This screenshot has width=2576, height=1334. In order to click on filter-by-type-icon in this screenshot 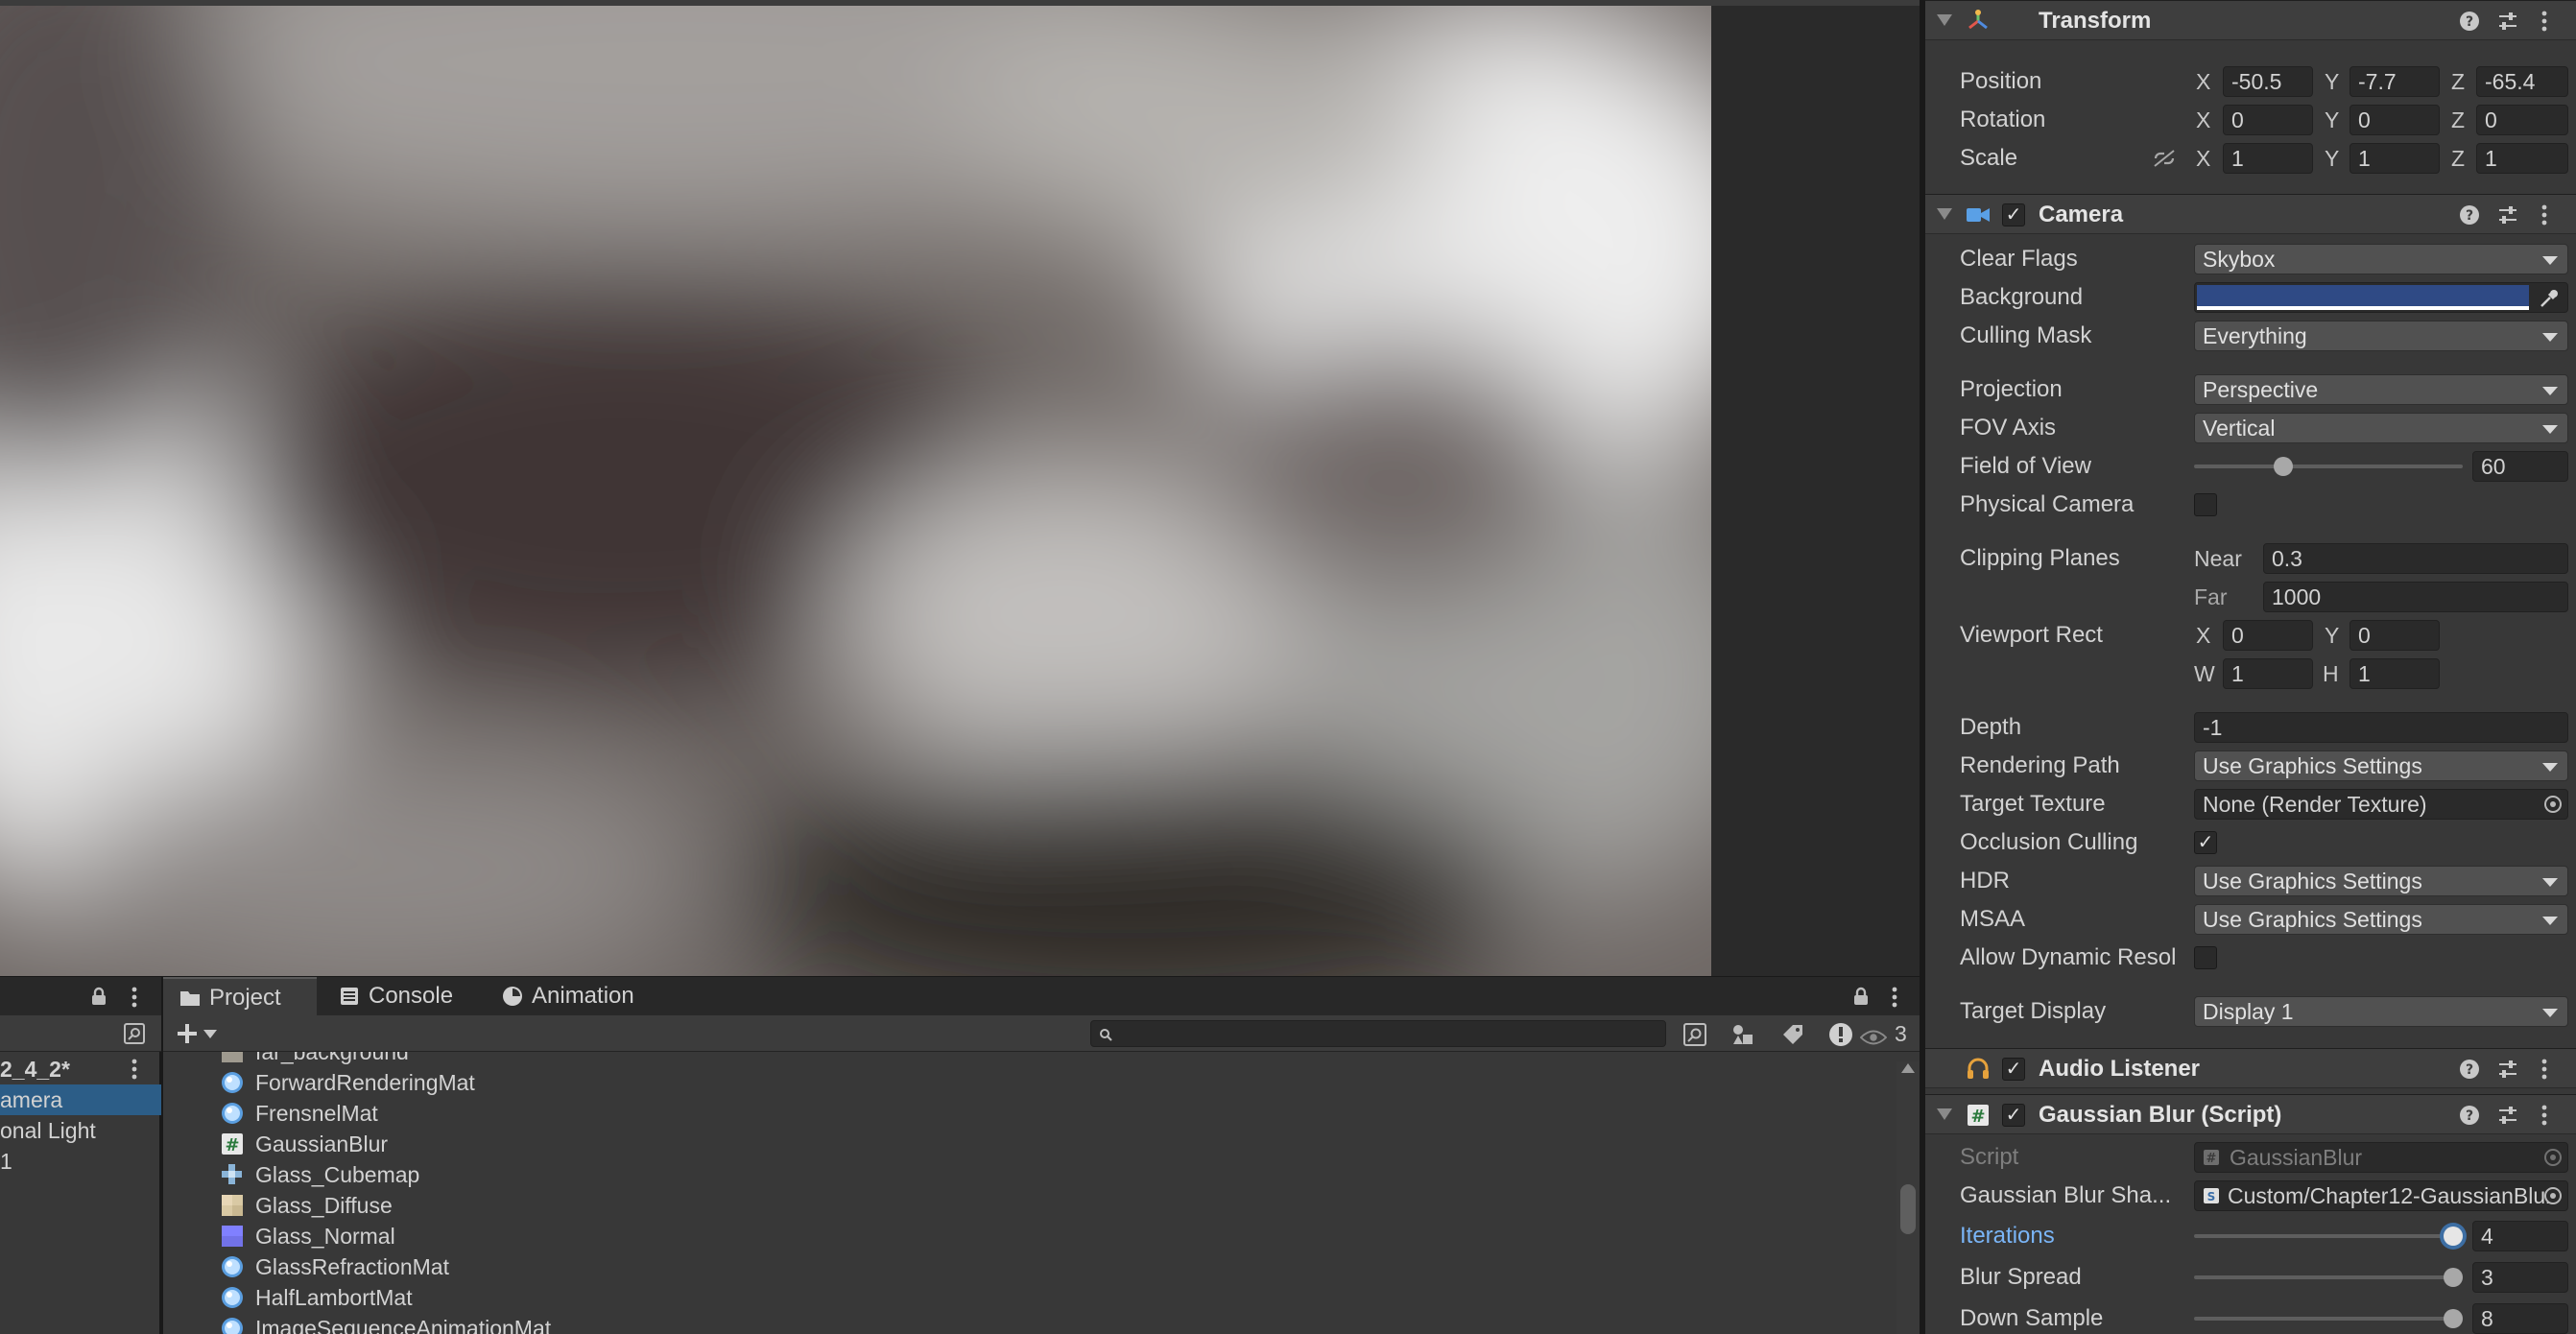, I will do `click(1742, 1034)`.